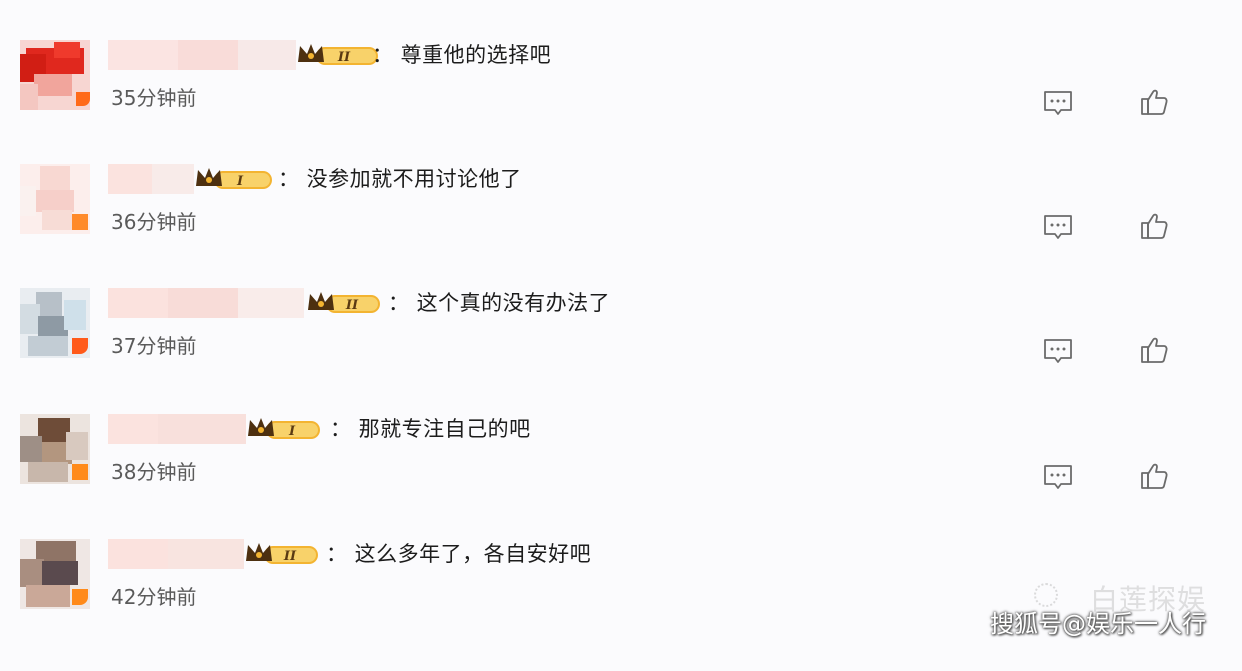 The image size is (1242, 671). Describe the element at coordinates (154, 222) in the screenshot. I see `comment-timestamp: 36分钟前` at that location.